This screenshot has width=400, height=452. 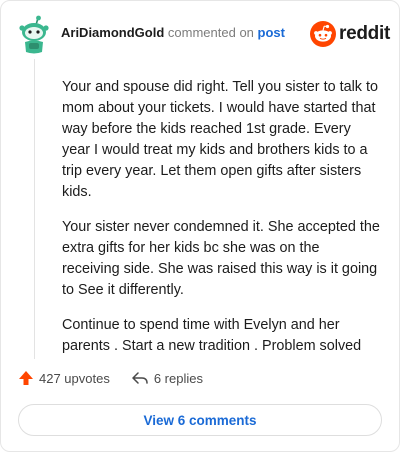 I want to click on replies-count: 6 replies, so click(x=178, y=378).